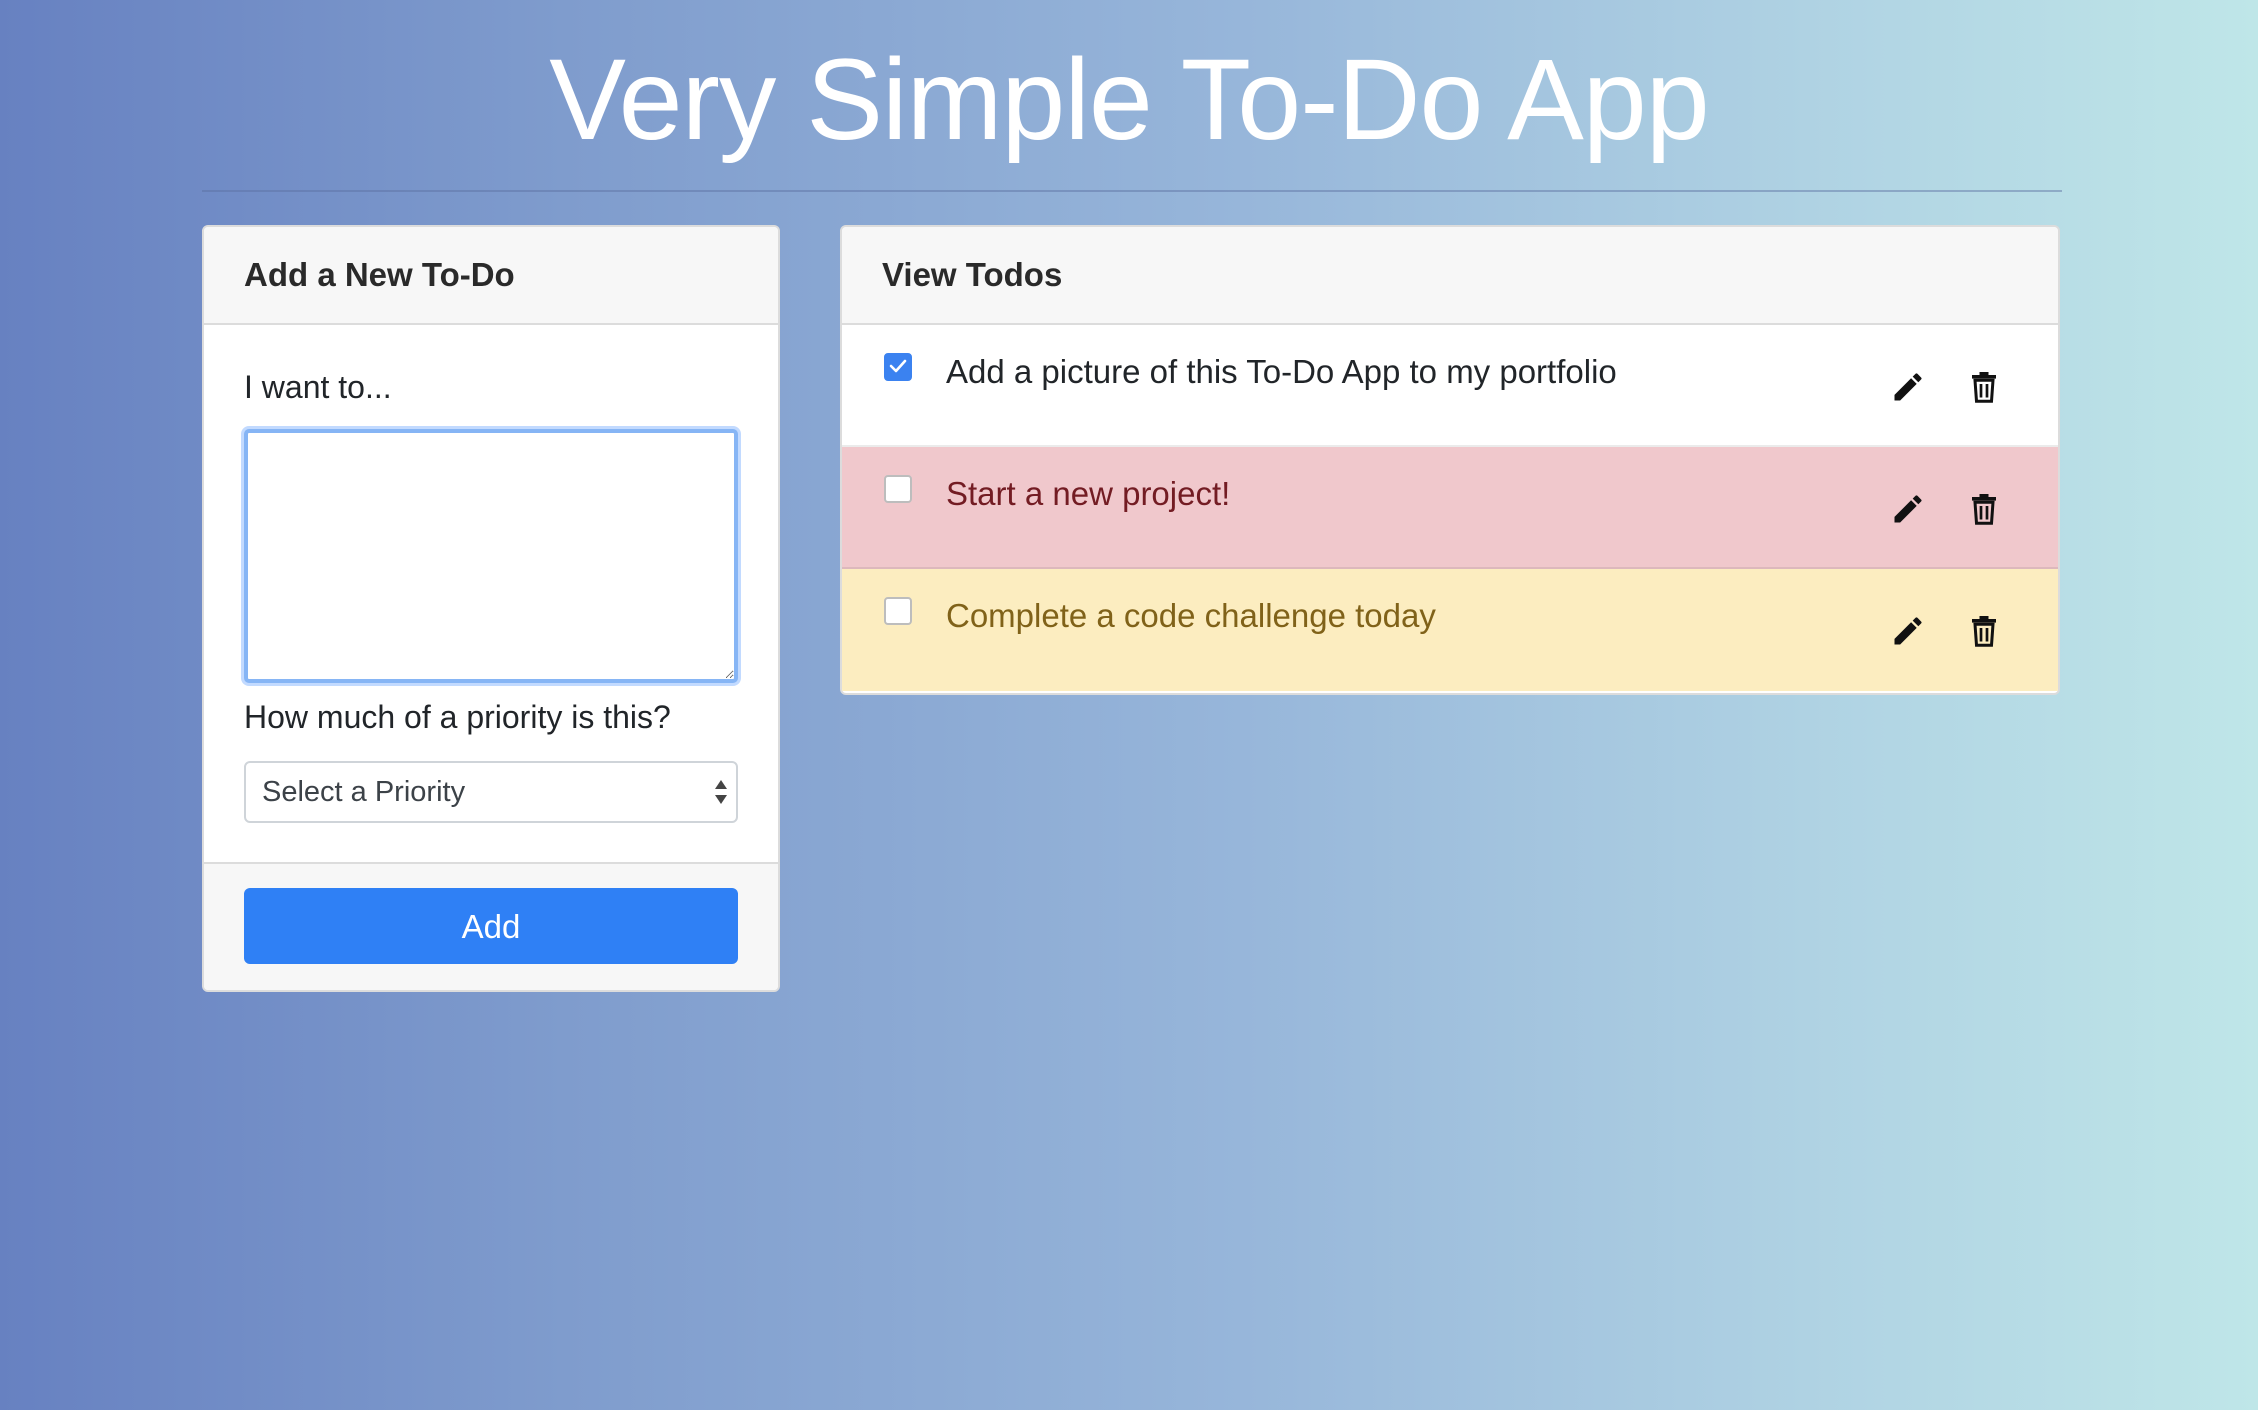 The image size is (2258, 1410). Describe the element at coordinates (364, 792) in the screenshot. I see `priority-select-value: Select a Priority` at that location.